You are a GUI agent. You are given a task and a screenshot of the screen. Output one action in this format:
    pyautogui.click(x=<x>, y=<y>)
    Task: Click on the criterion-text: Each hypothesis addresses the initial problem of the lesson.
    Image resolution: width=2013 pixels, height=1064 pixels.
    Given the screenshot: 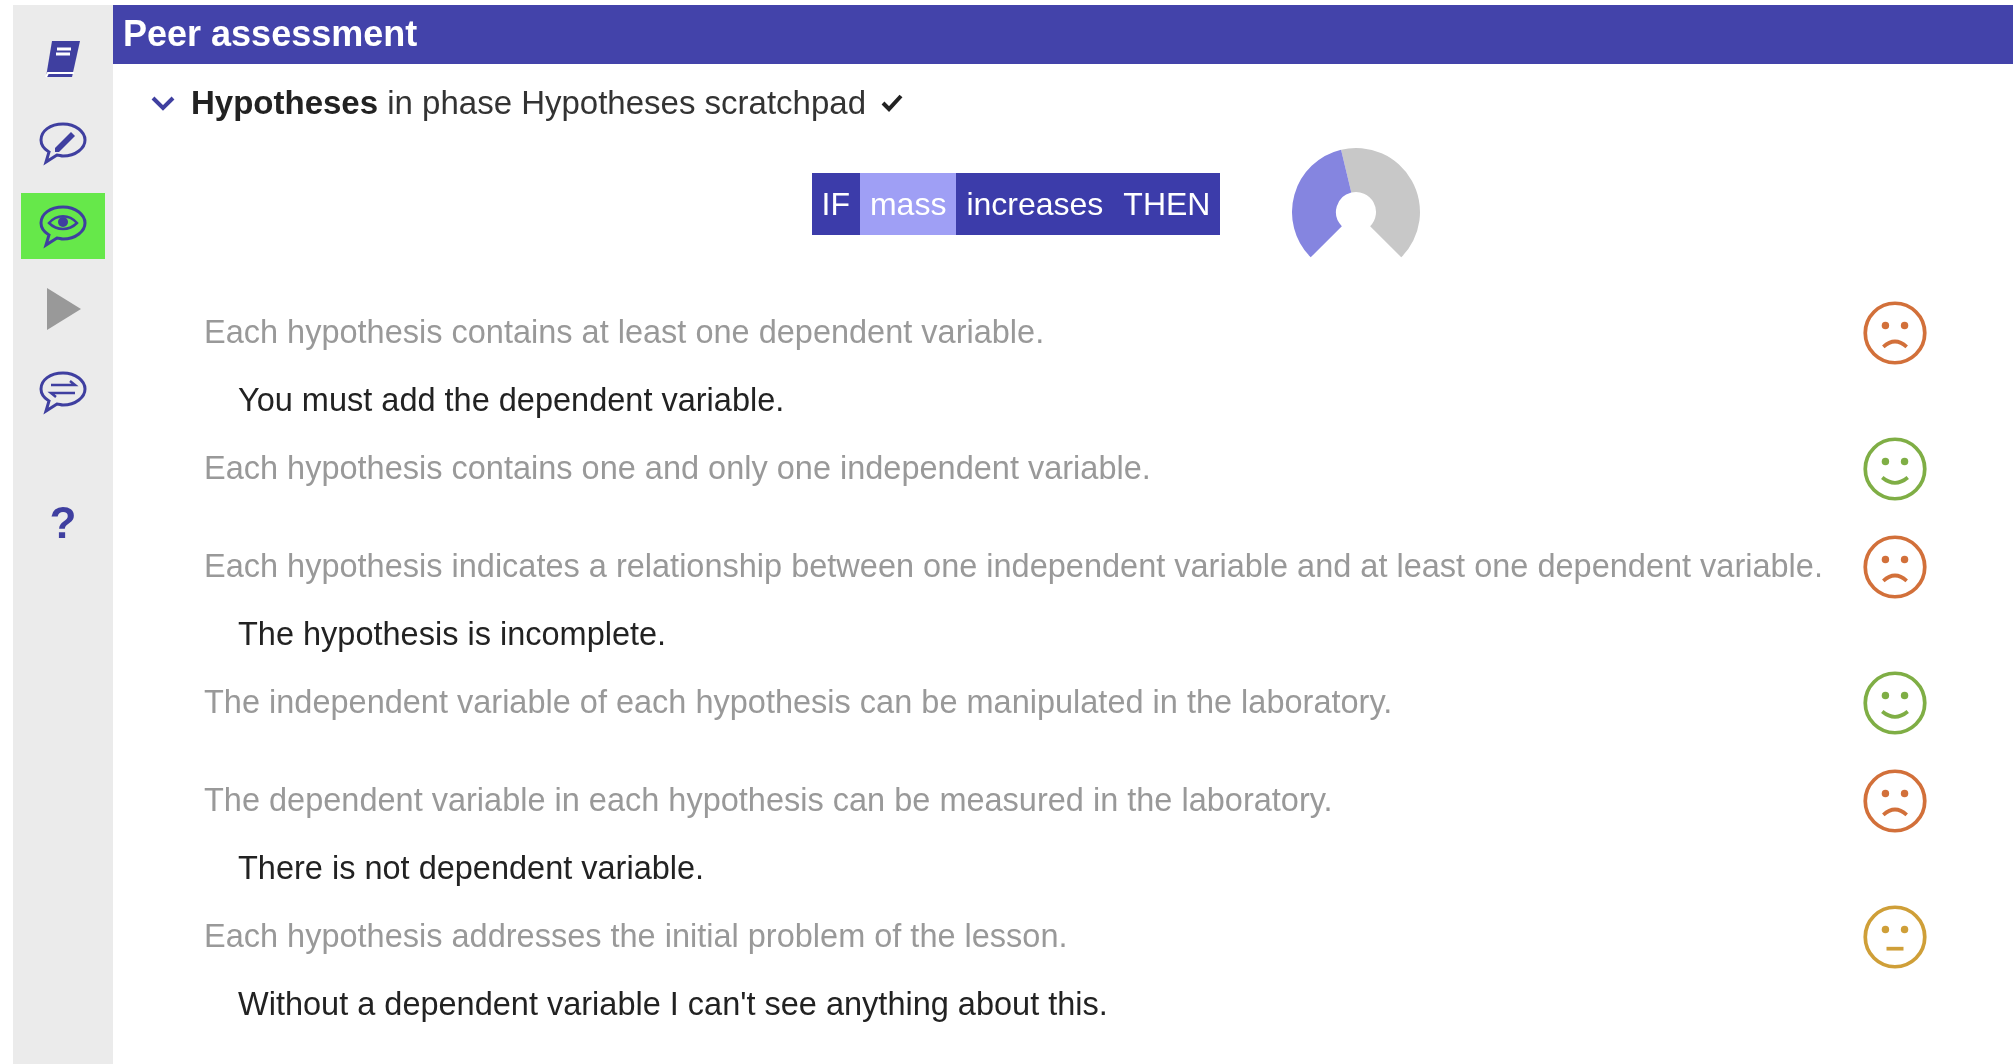 What is the action you would take?
    pyautogui.click(x=636, y=936)
    